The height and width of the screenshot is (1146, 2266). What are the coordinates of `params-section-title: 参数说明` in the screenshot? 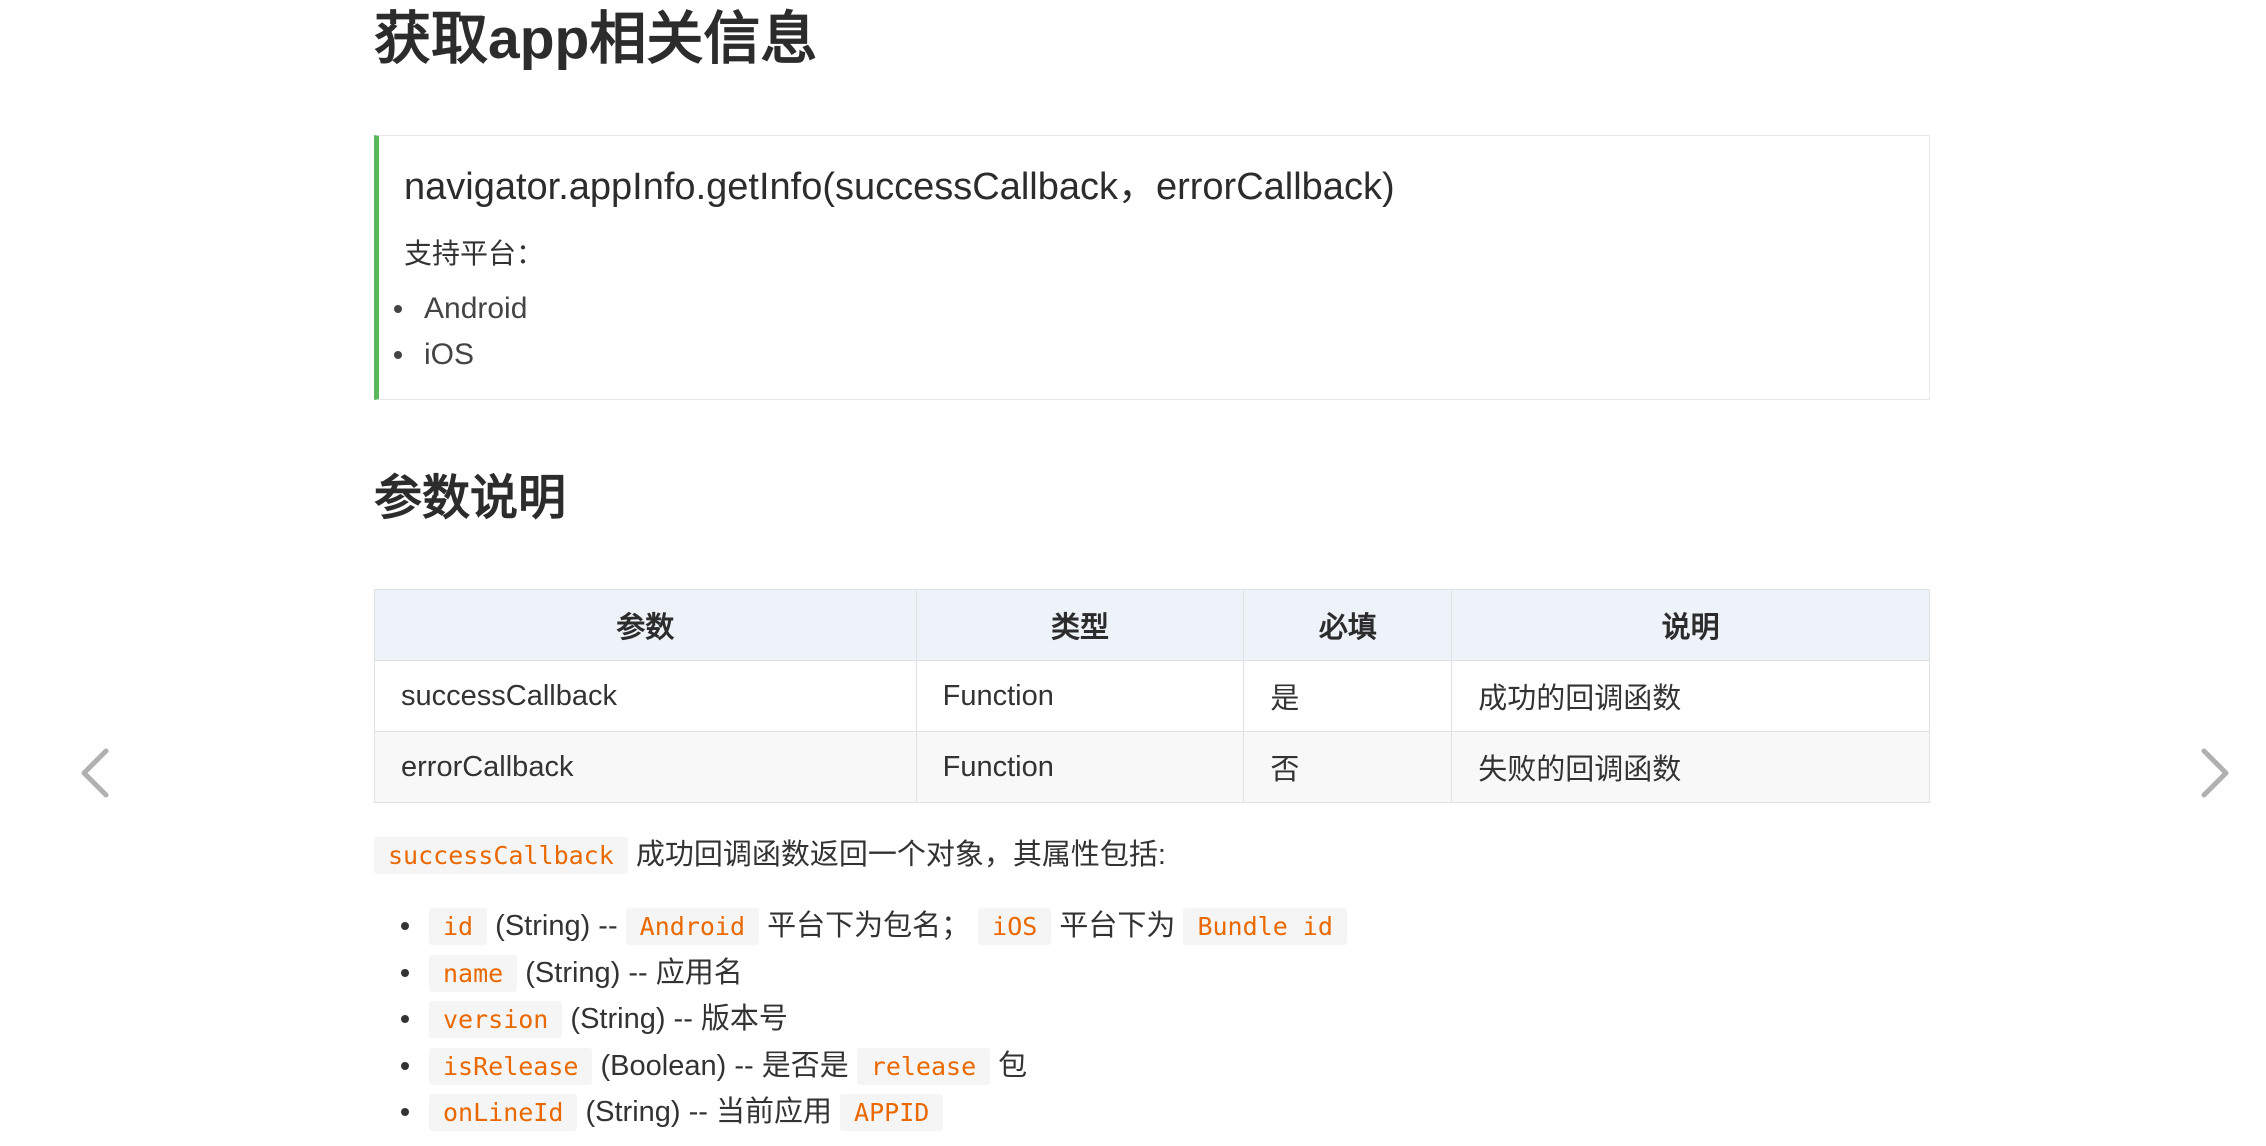 It's located at (470, 498).